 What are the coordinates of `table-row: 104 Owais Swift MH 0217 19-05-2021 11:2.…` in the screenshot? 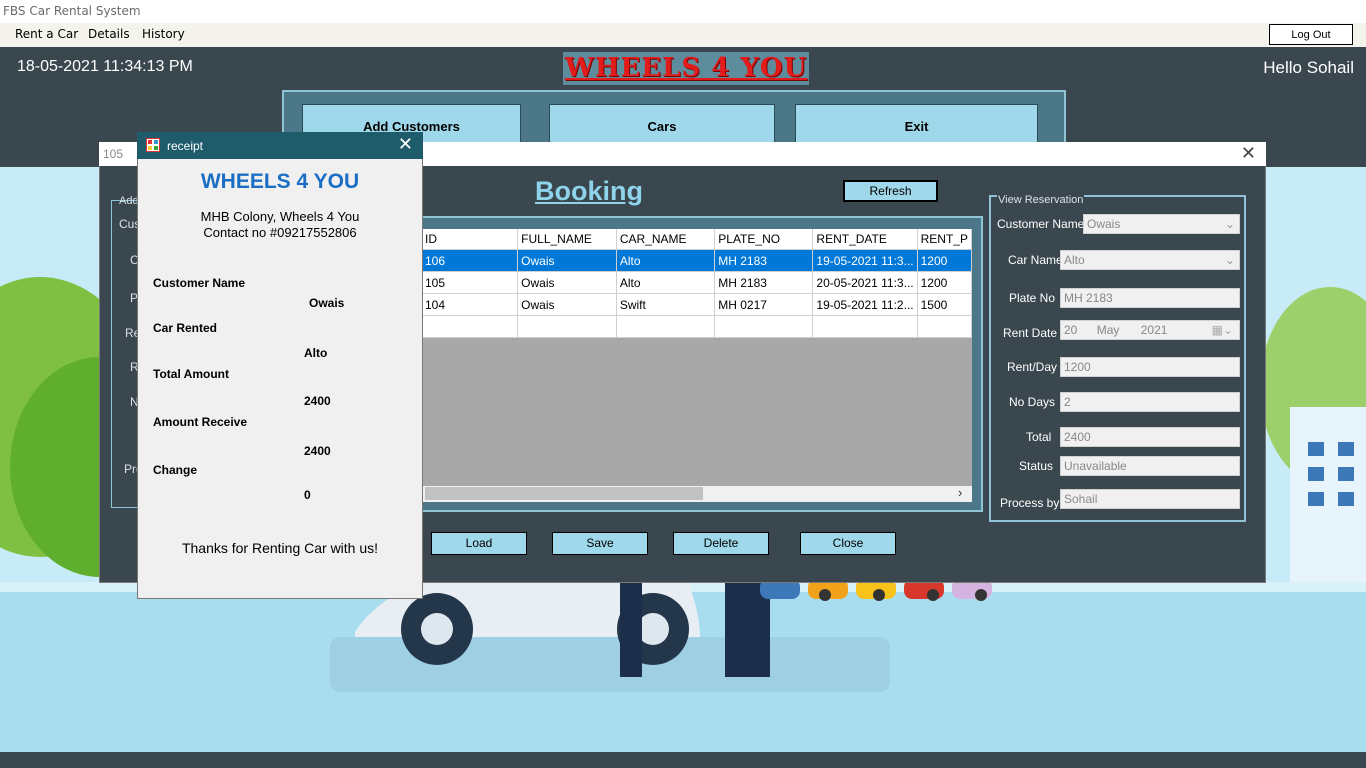 It's located at (697, 304).